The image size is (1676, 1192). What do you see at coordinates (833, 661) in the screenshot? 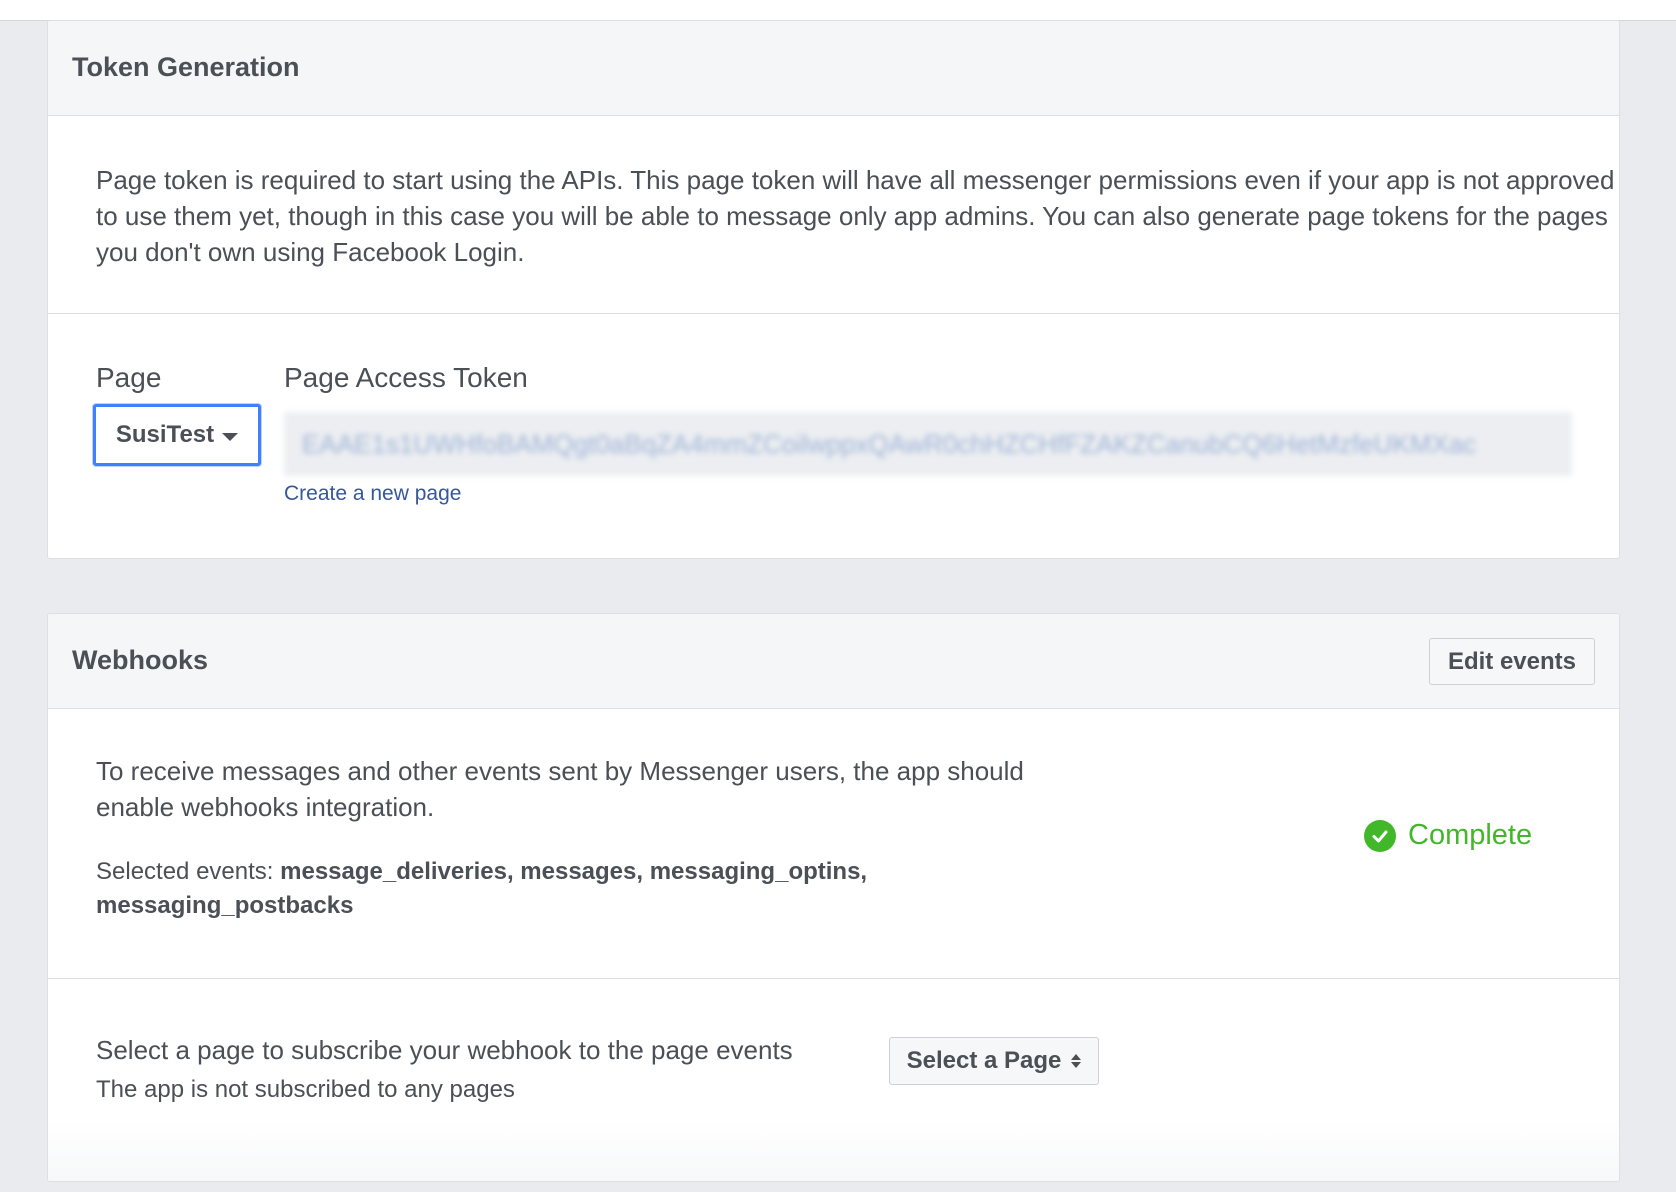
I see `webhooks-header: Webhooks Edit events` at bounding box center [833, 661].